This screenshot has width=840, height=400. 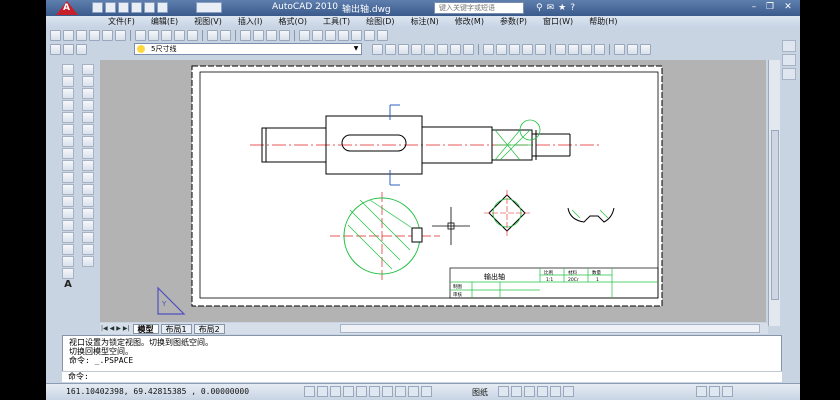 I want to click on array-icon, so click(x=88, y=117).